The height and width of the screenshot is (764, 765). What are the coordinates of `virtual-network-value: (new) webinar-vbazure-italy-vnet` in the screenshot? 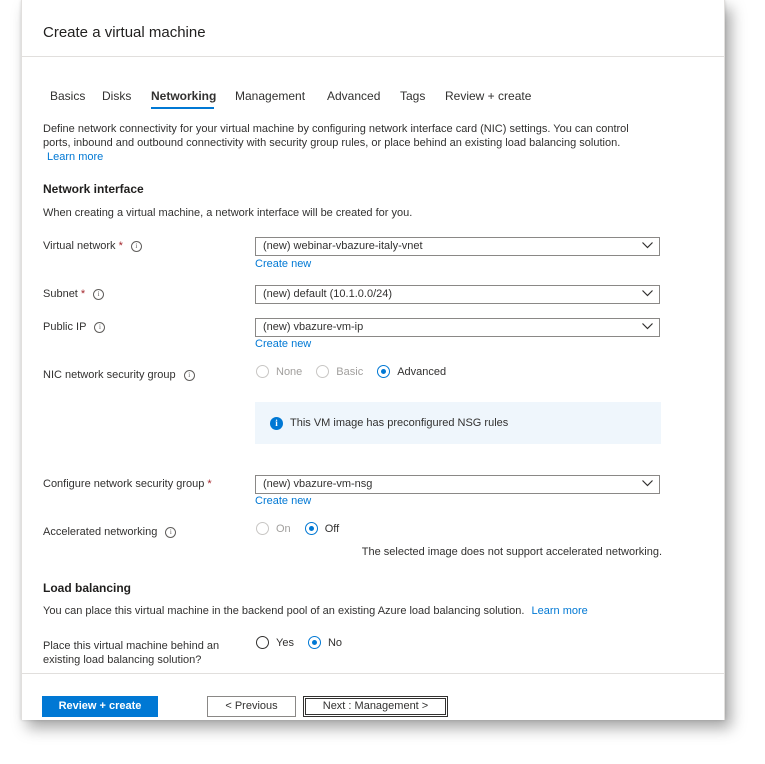 It's located at (343, 246).